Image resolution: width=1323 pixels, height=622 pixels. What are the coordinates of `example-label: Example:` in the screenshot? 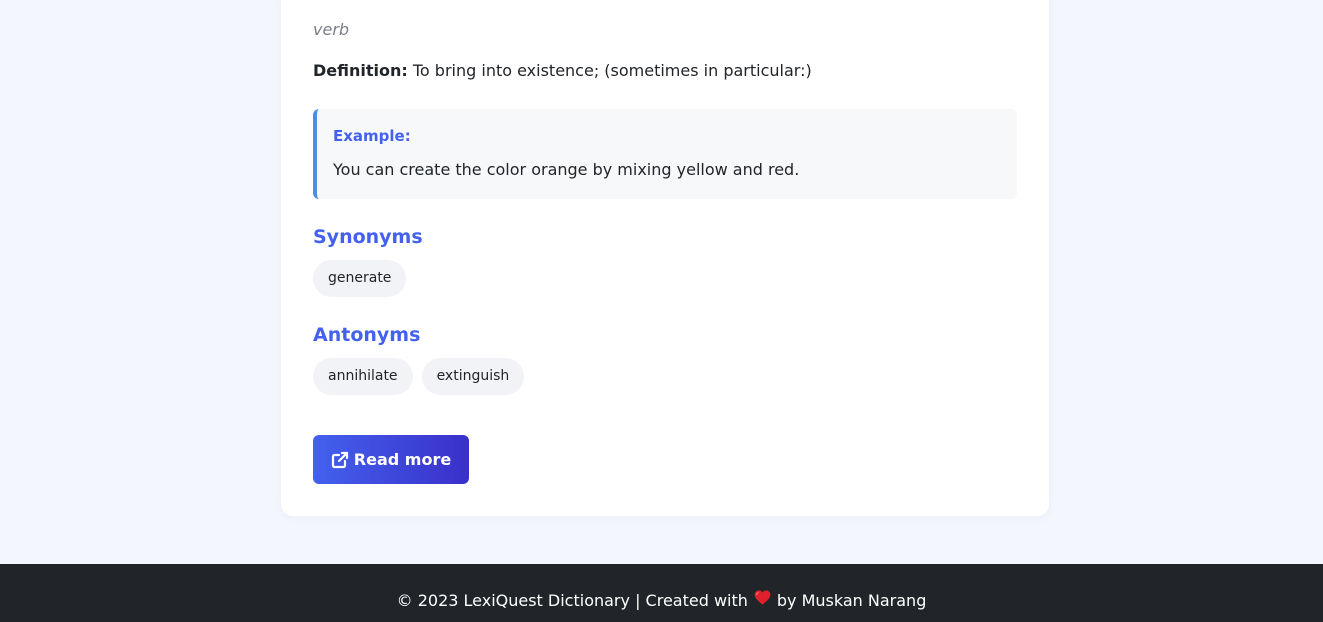 It's located at (372, 136).